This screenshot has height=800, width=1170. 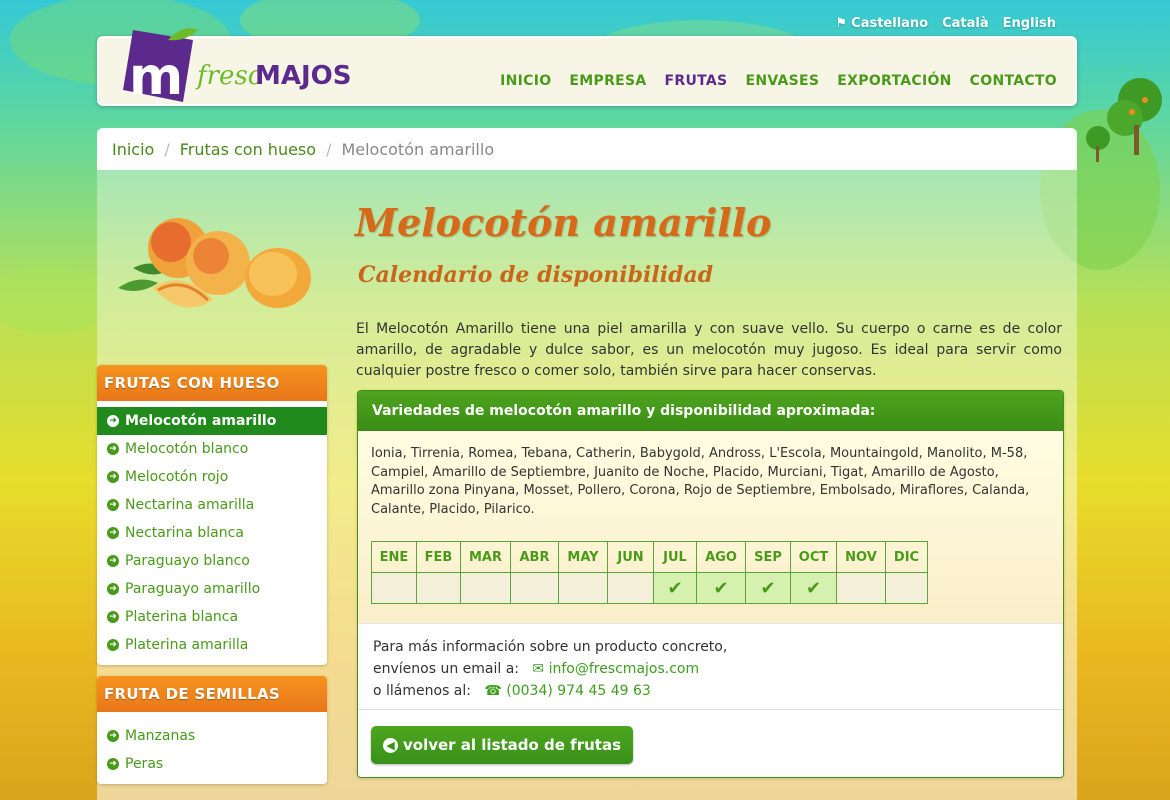 I want to click on logo: m fresc MAJOS, so click(x=238, y=67).